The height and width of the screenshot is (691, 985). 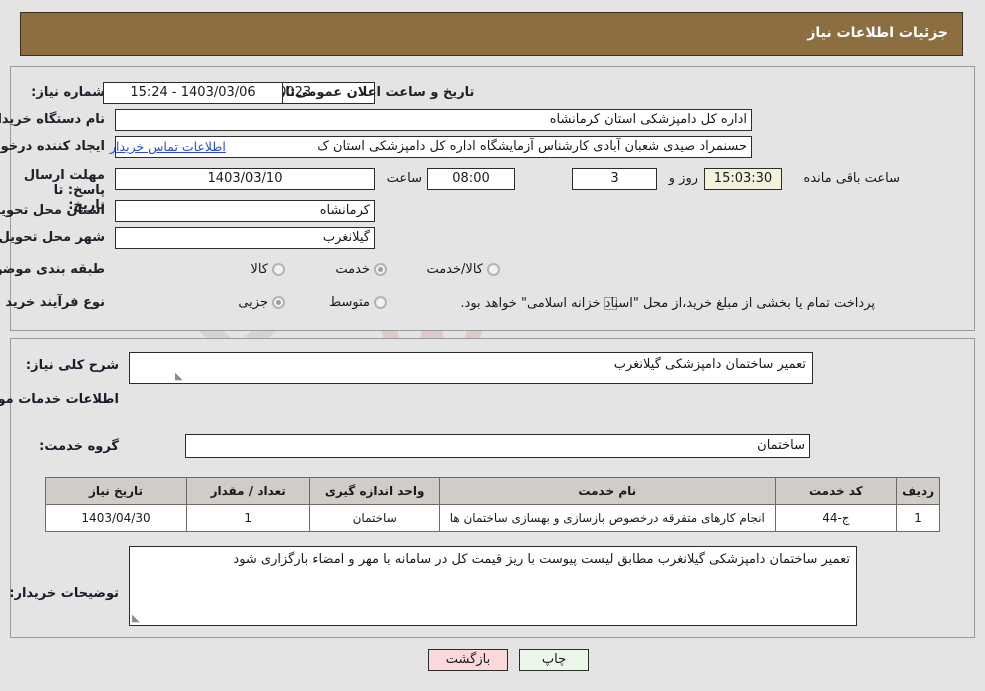 I want to click on remaining-days-label: روز و, so click(x=683, y=178).